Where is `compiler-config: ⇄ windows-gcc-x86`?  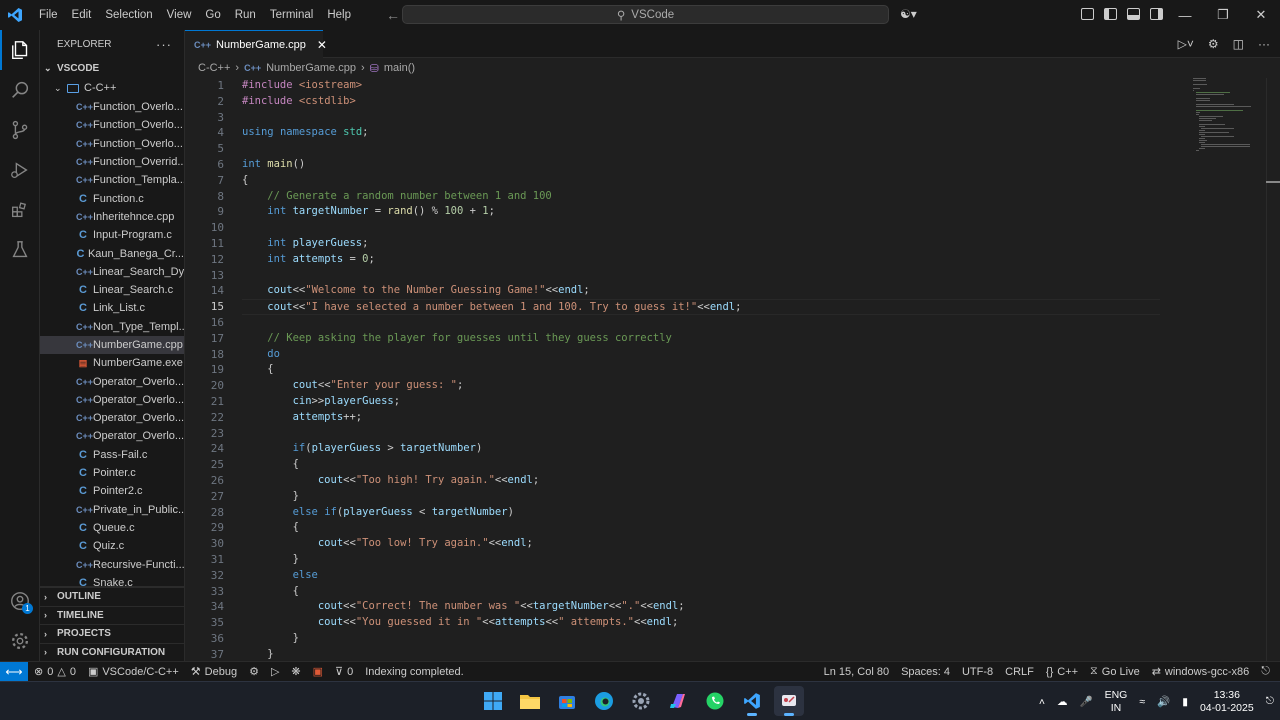
compiler-config: ⇄ windows-gcc-x86 is located at coordinates (1201, 672).